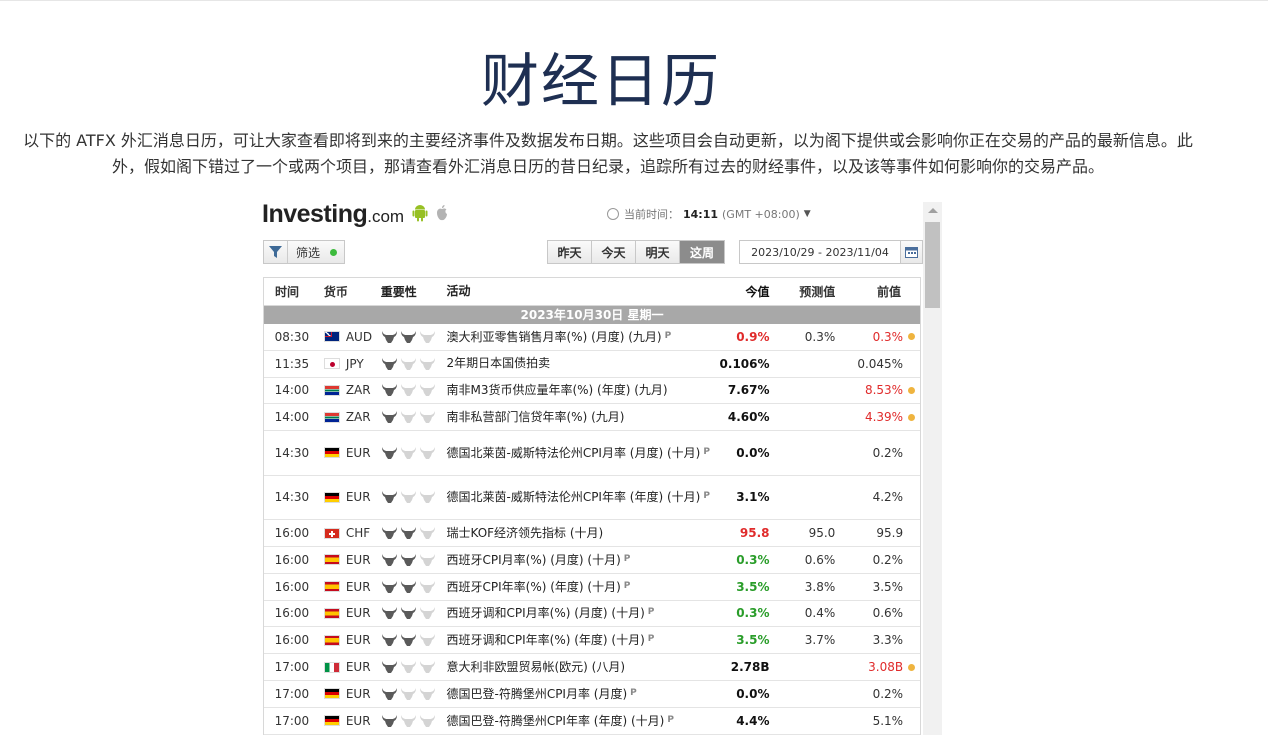 The height and width of the screenshot is (735, 1268). What do you see at coordinates (744, 363) in the screenshot?
I see `event-actual: 0.106%` at bounding box center [744, 363].